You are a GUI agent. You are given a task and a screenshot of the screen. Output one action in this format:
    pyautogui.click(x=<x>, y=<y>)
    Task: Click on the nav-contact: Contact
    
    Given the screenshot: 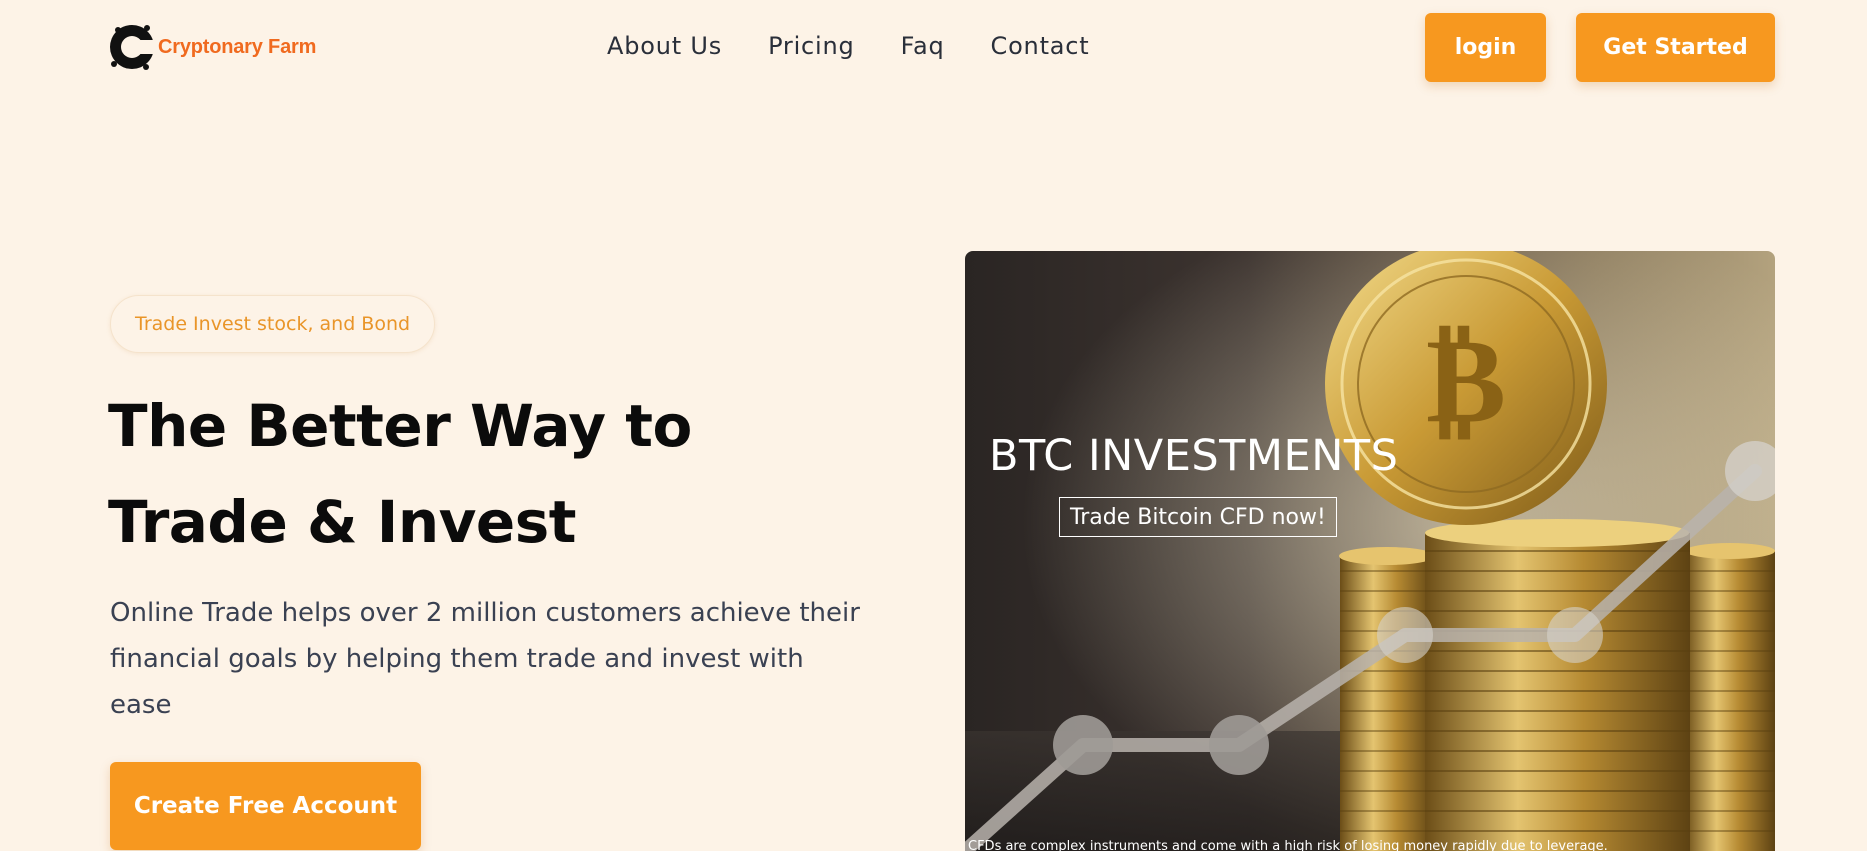 What is the action you would take?
    pyautogui.click(x=1040, y=46)
    